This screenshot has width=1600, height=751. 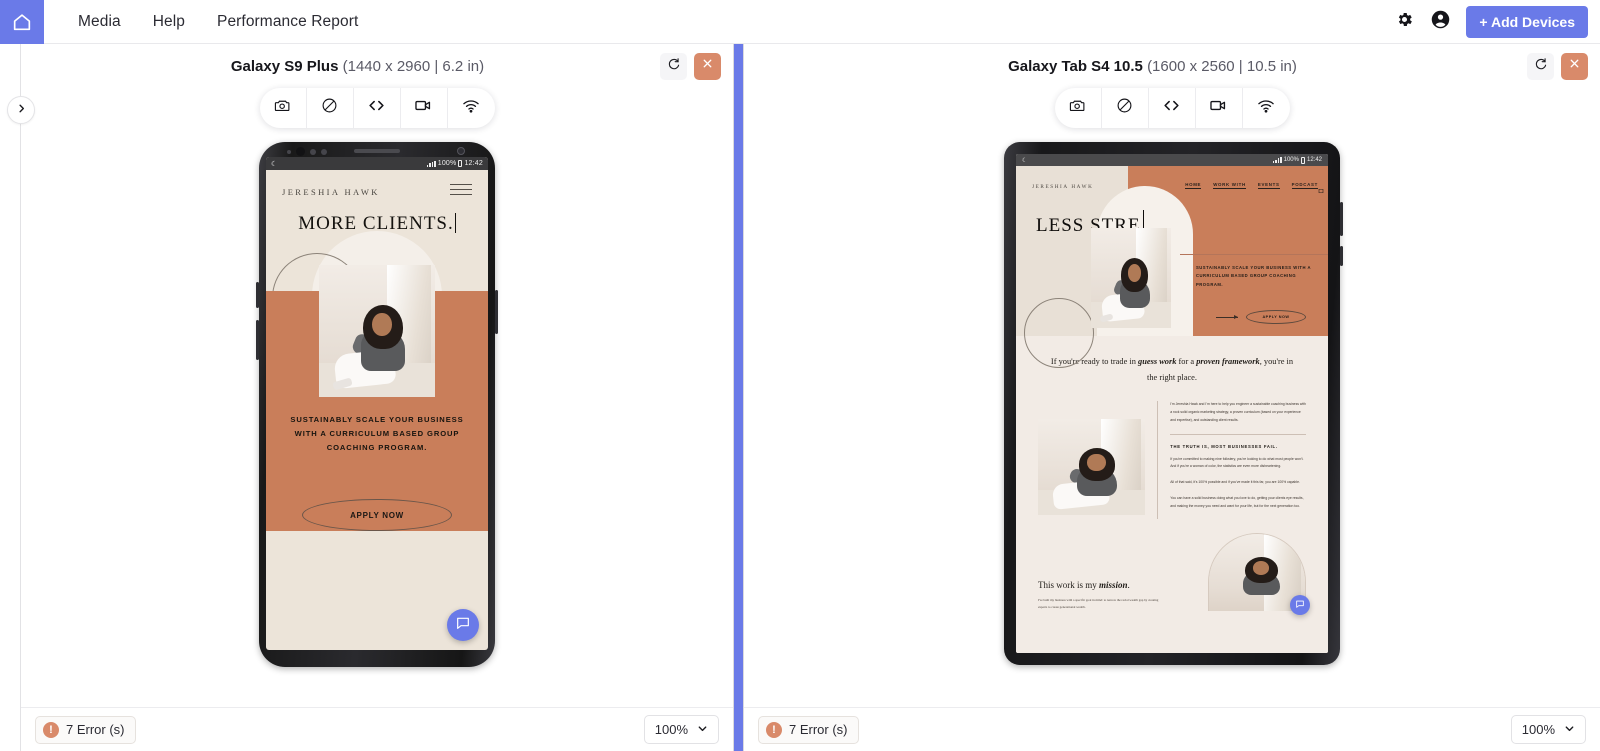 What do you see at coordinates (496, 312) in the screenshot?
I see `phone-power-button` at bounding box center [496, 312].